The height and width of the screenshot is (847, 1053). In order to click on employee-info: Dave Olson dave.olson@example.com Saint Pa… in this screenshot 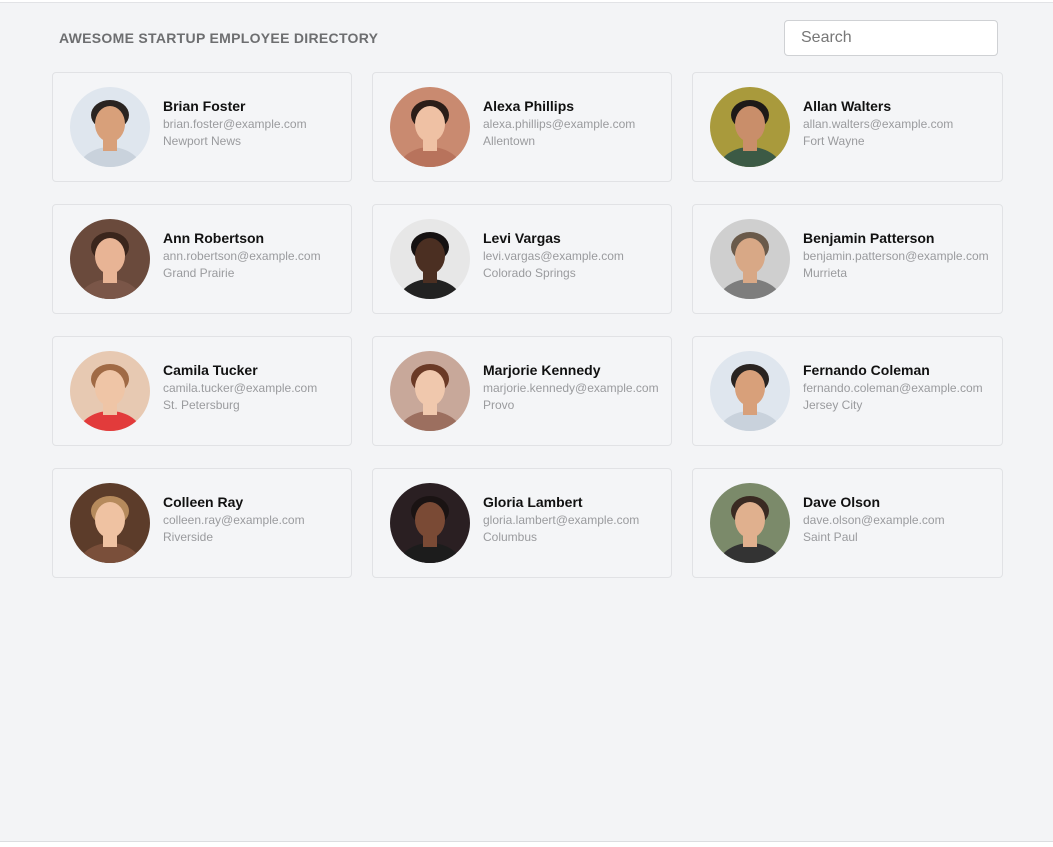, I will do `click(874, 519)`.